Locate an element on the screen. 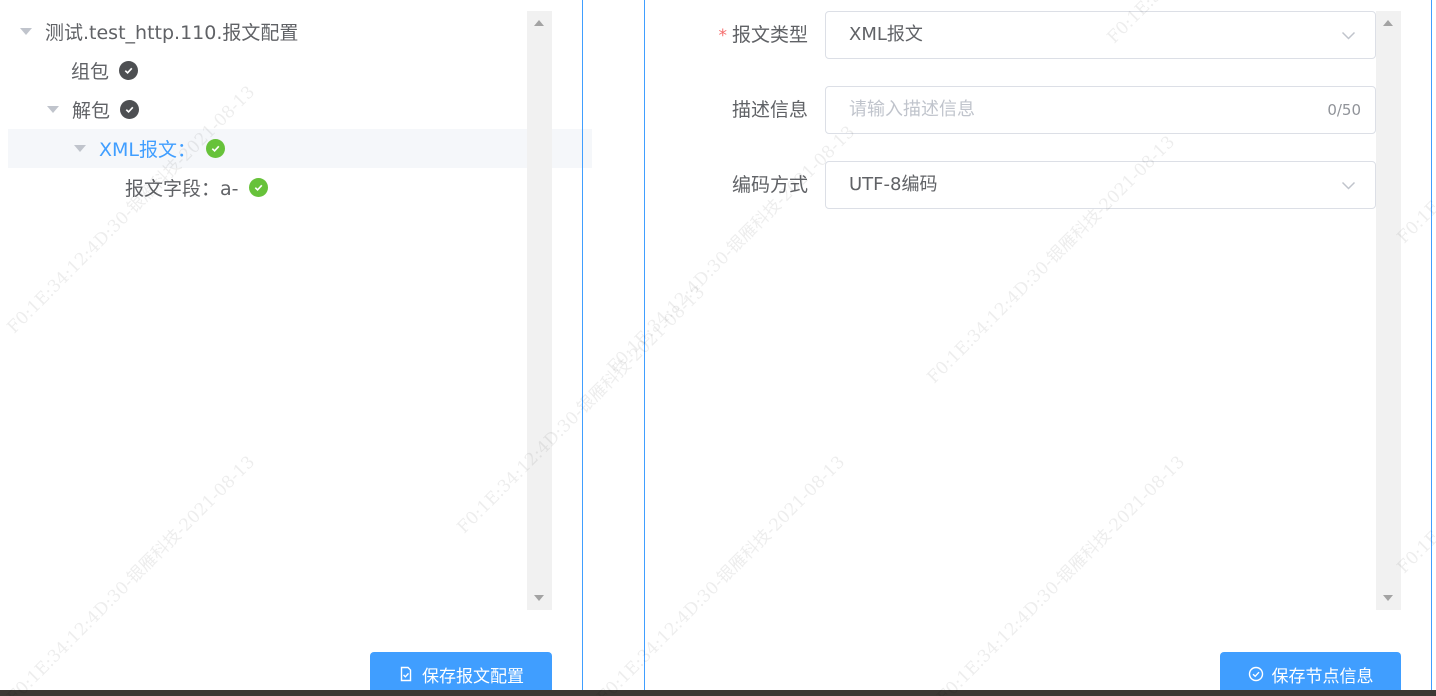  circle-check-icon is located at coordinates (1255, 674).